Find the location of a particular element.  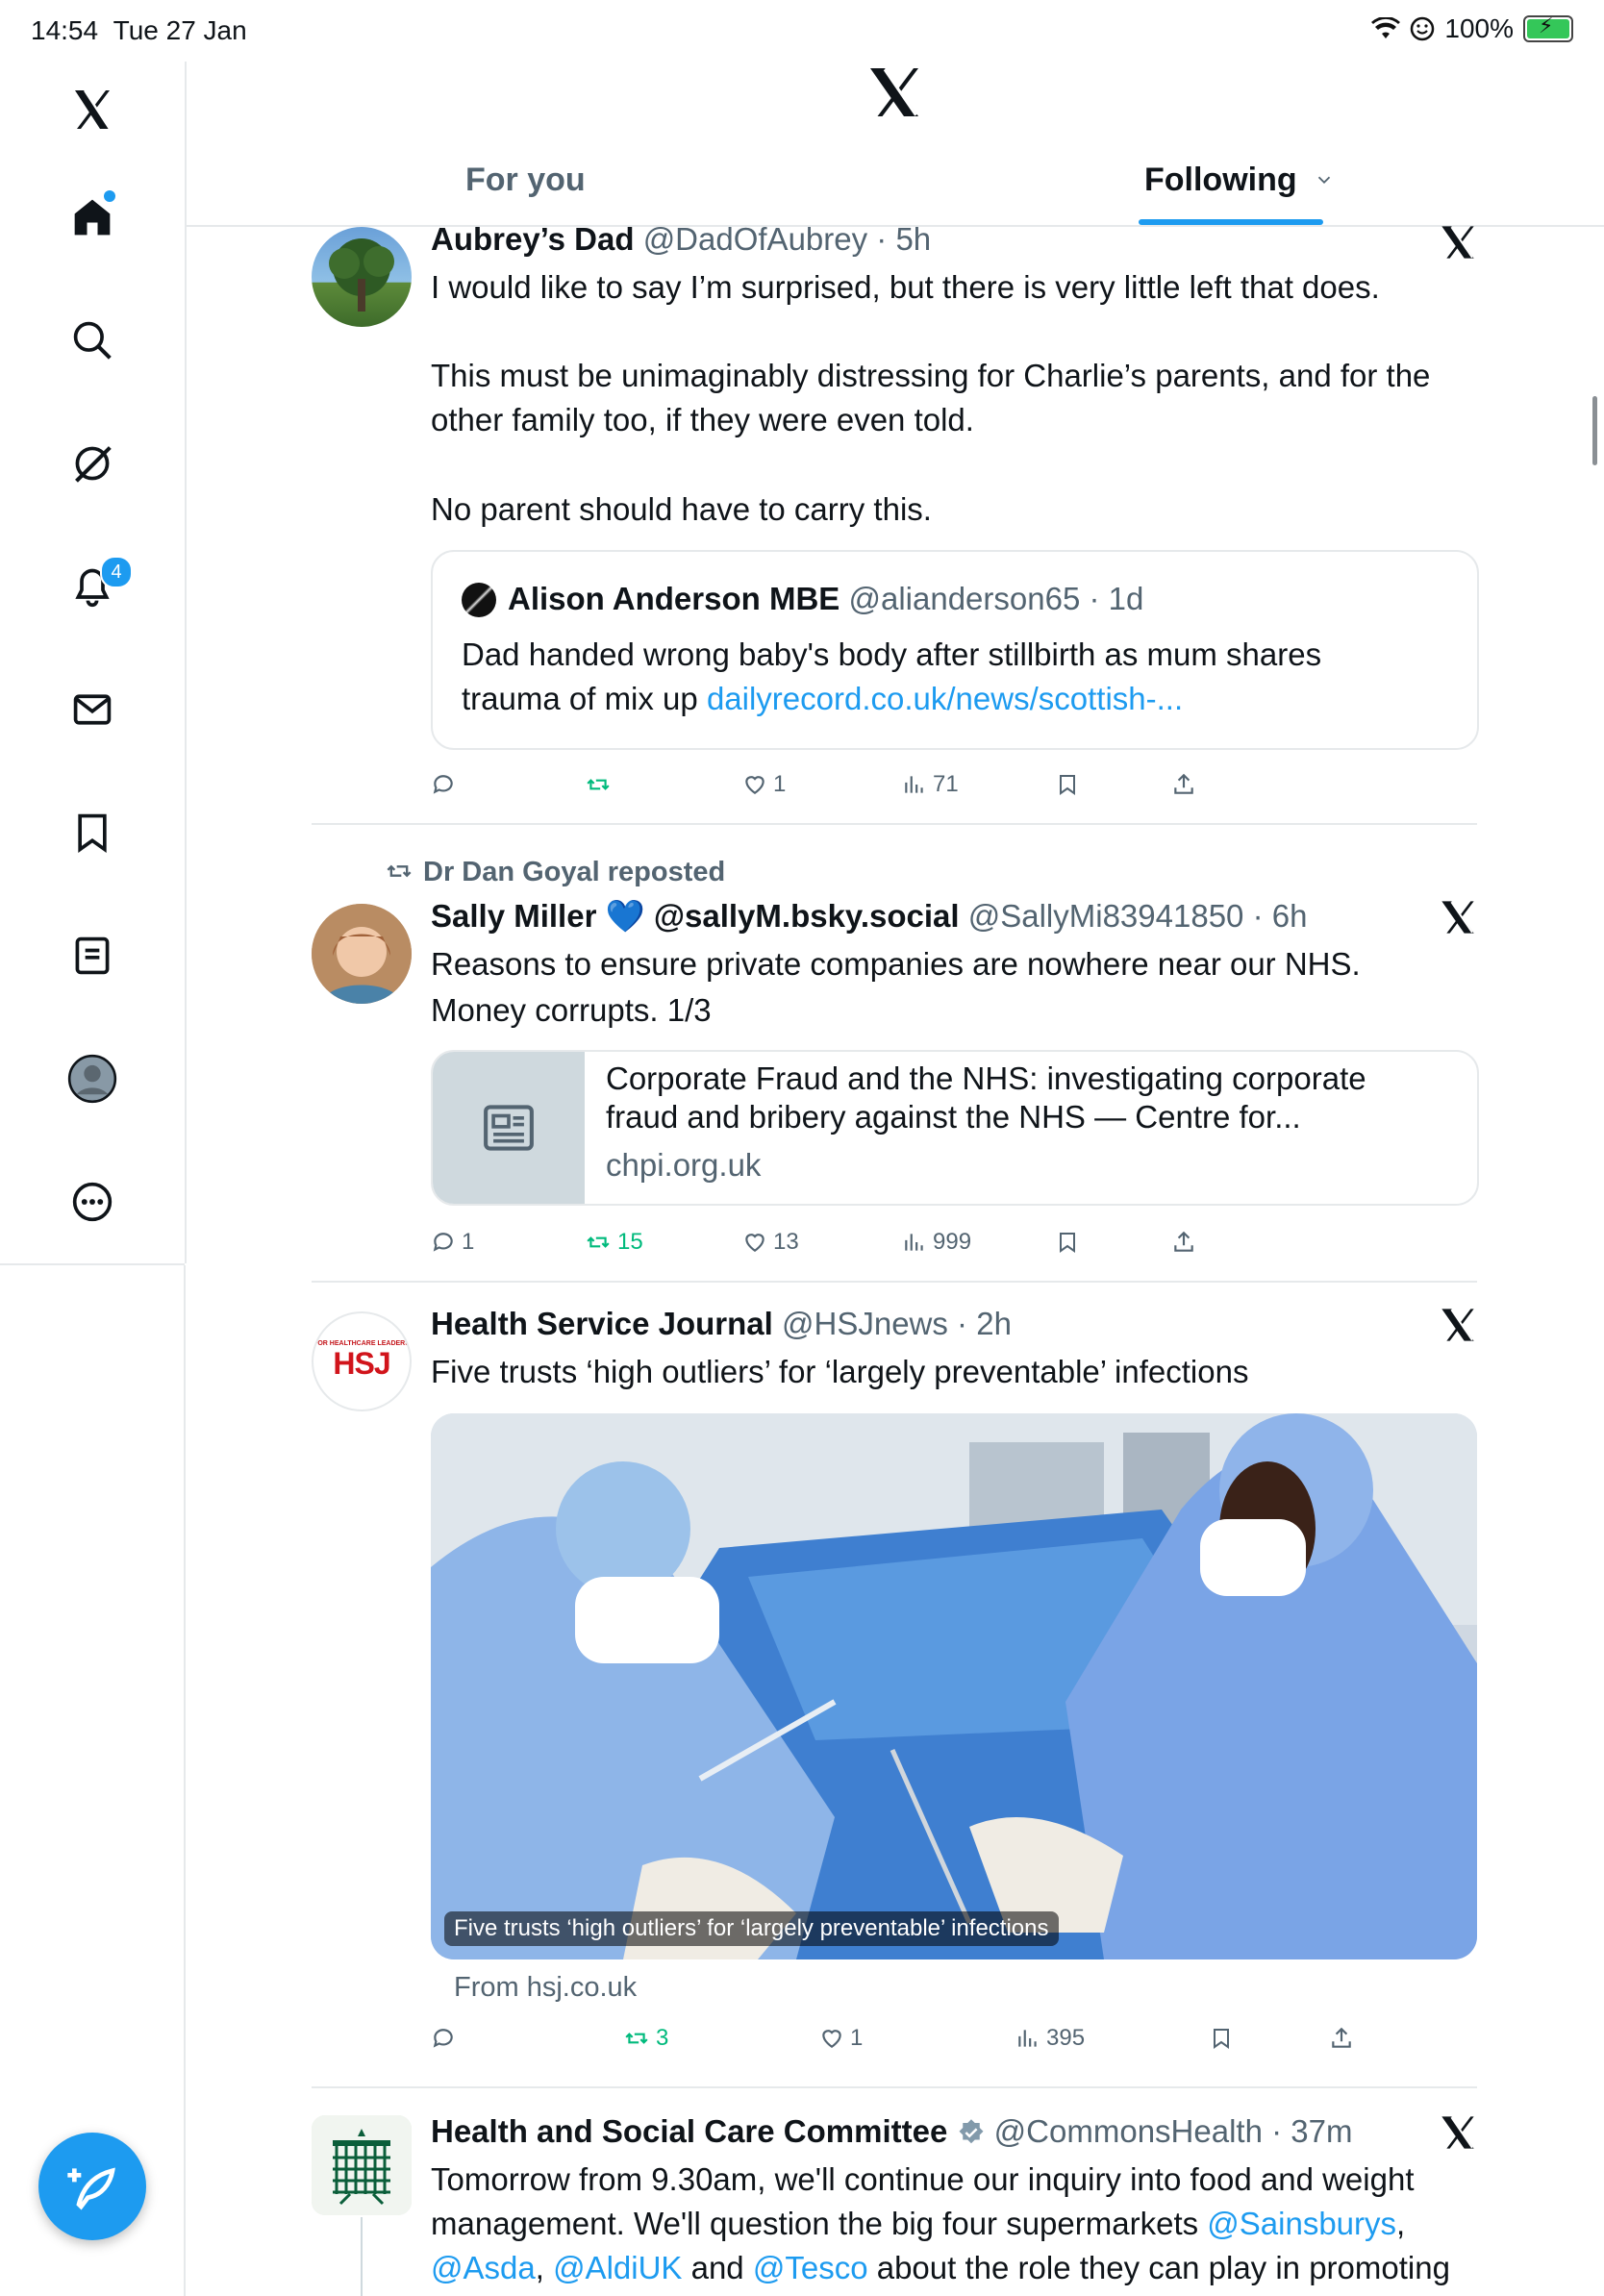

post-time: 37m is located at coordinates (1321, 2131).